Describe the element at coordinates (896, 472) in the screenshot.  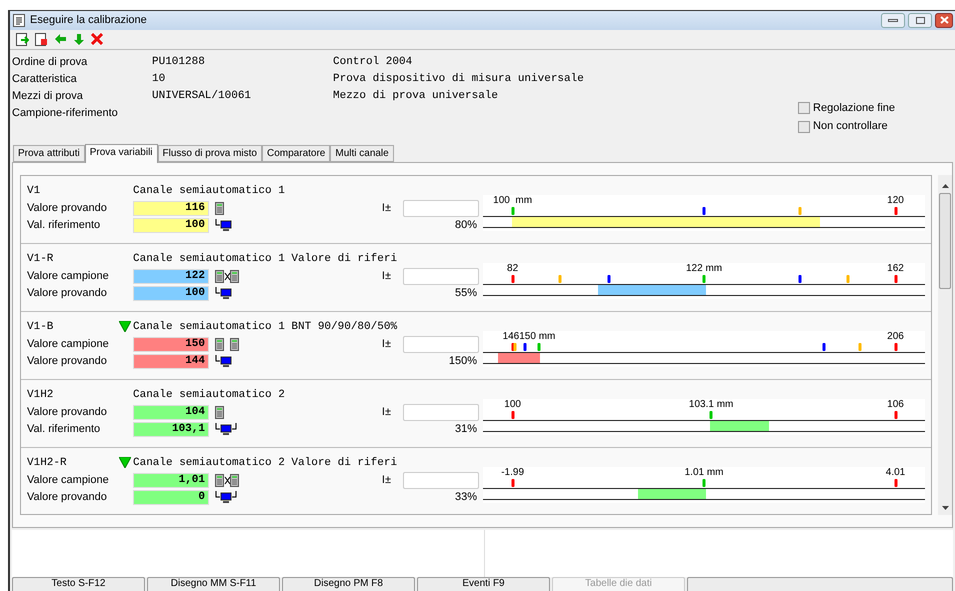
I see `scale-label: 4.01` at that location.